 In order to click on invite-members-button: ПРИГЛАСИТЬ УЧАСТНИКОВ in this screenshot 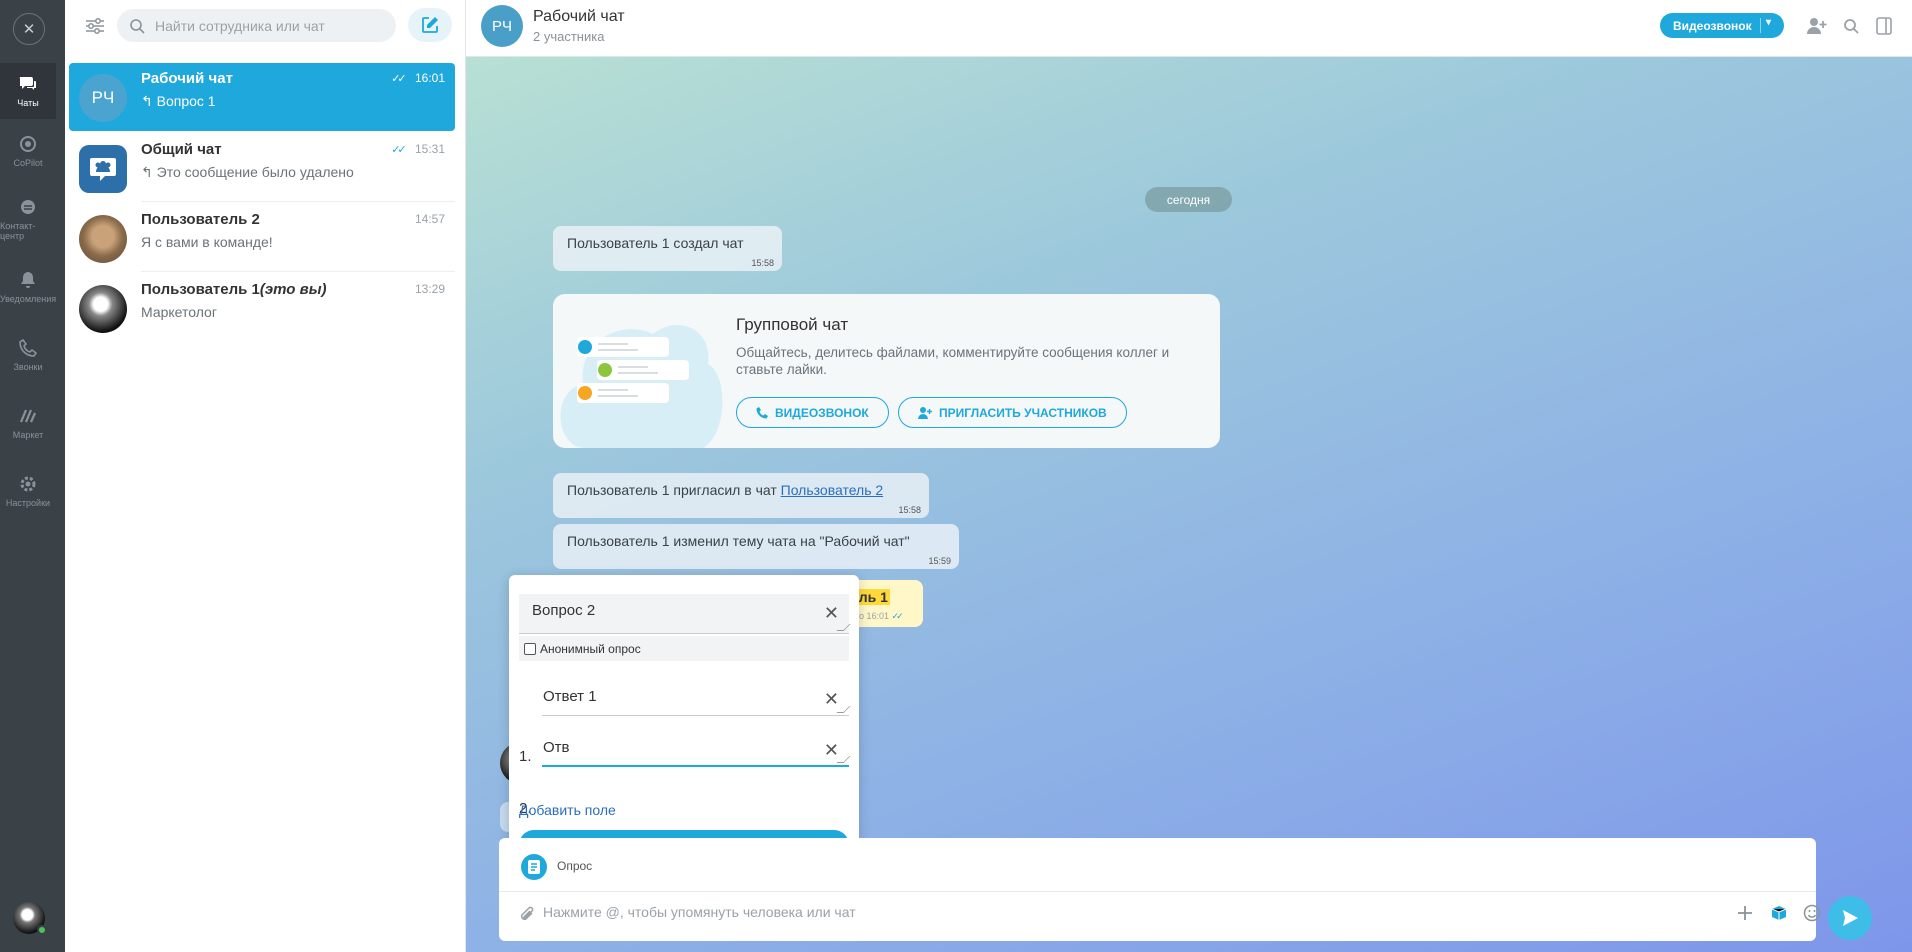, I will do `click(1012, 412)`.